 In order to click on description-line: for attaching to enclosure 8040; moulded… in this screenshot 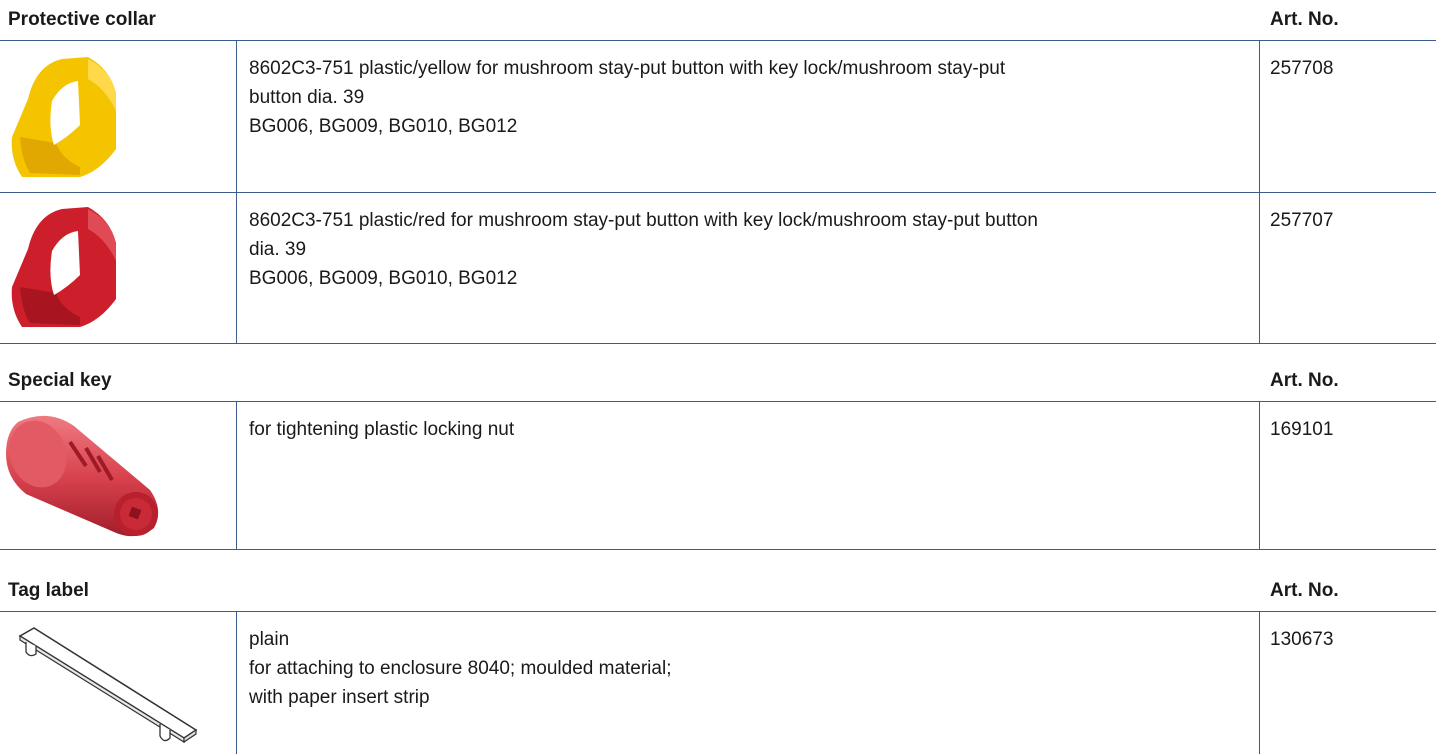, I will do `click(460, 668)`.